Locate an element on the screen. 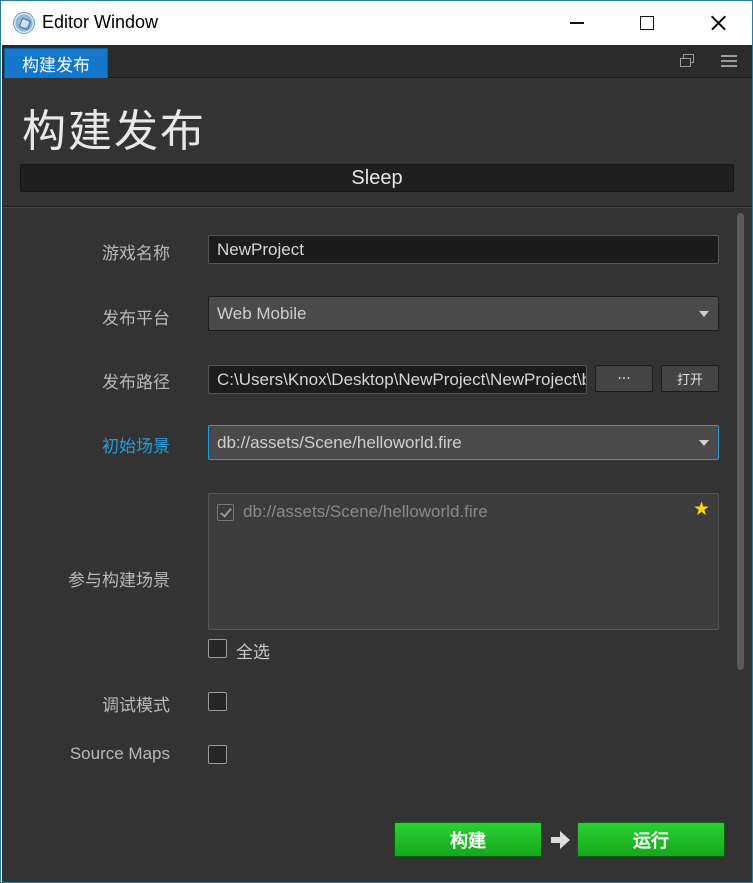 The width and height of the screenshot is (753, 883). select-all-checkbox is located at coordinates (217, 648).